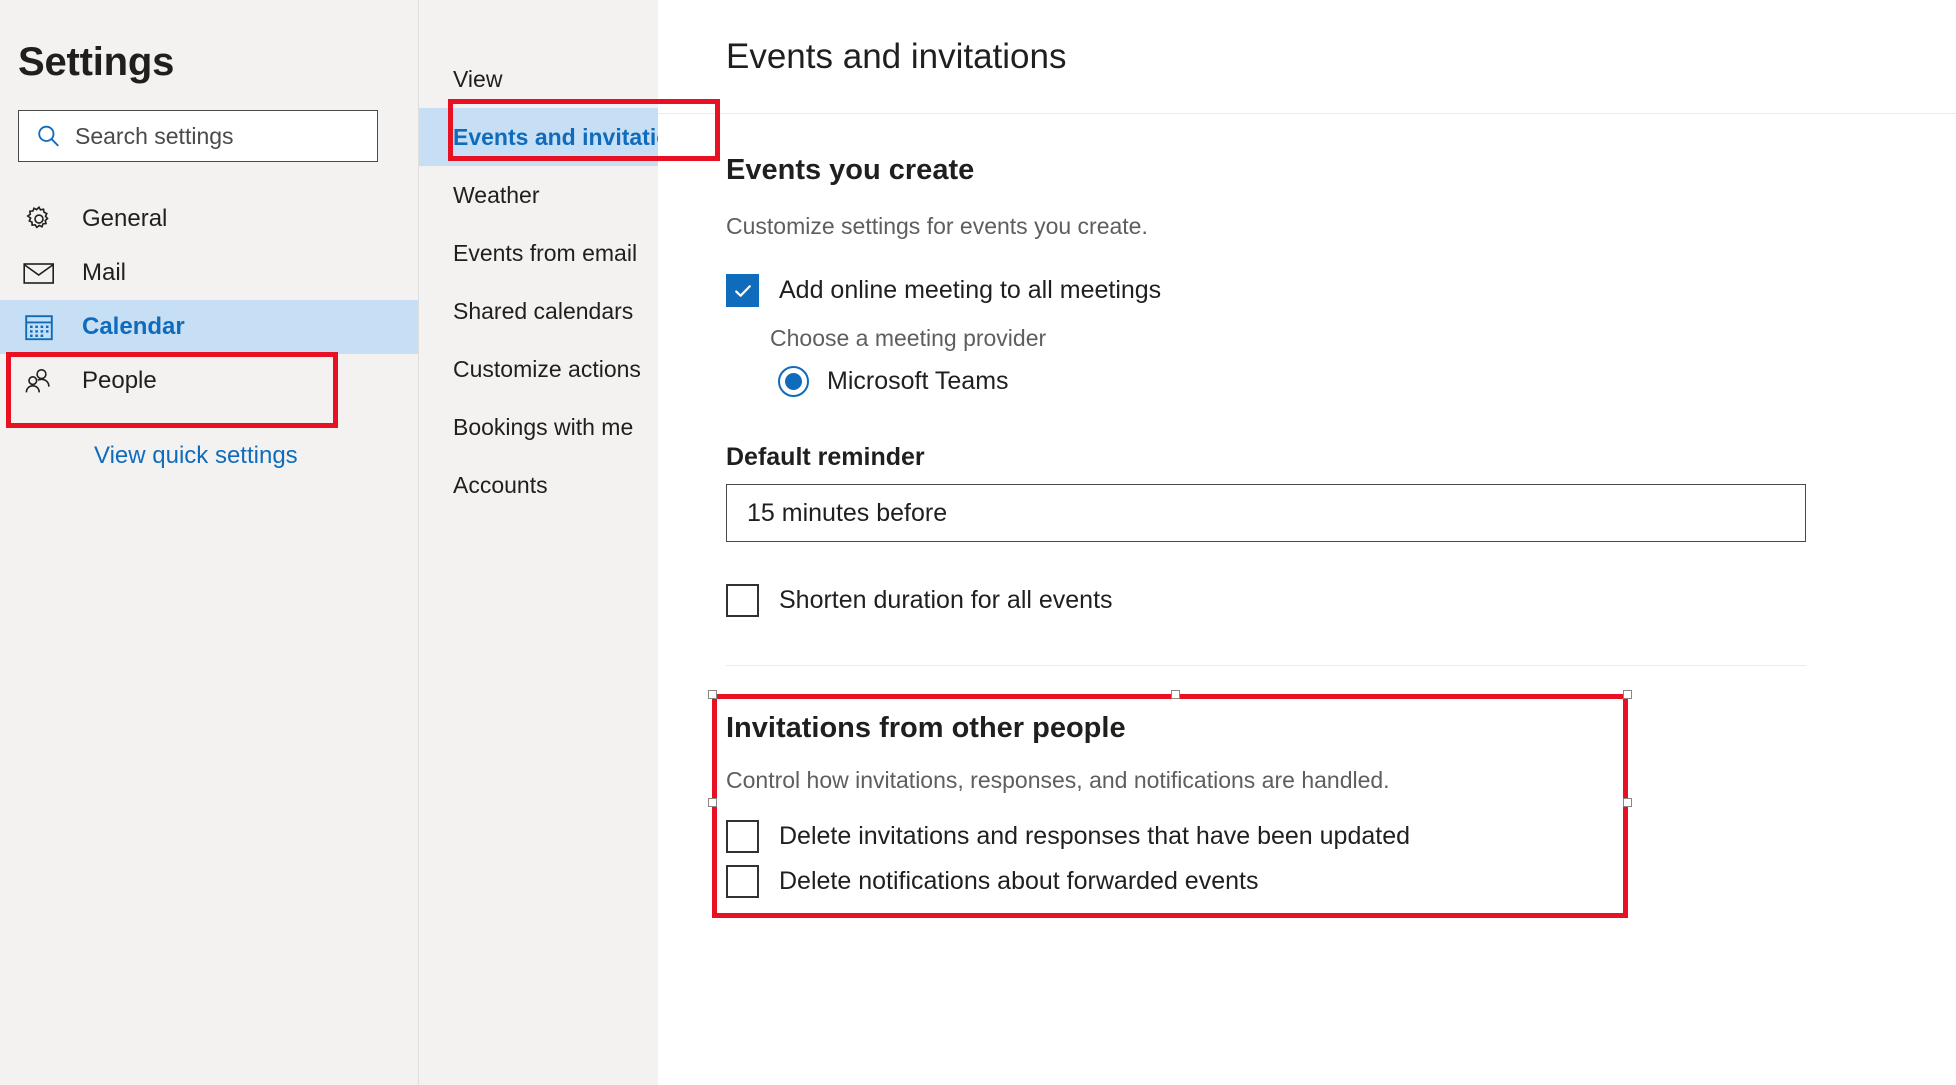  What do you see at coordinates (39, 219) in the screenshot?
I see `gear-icon` at bounding box center [39, 219].